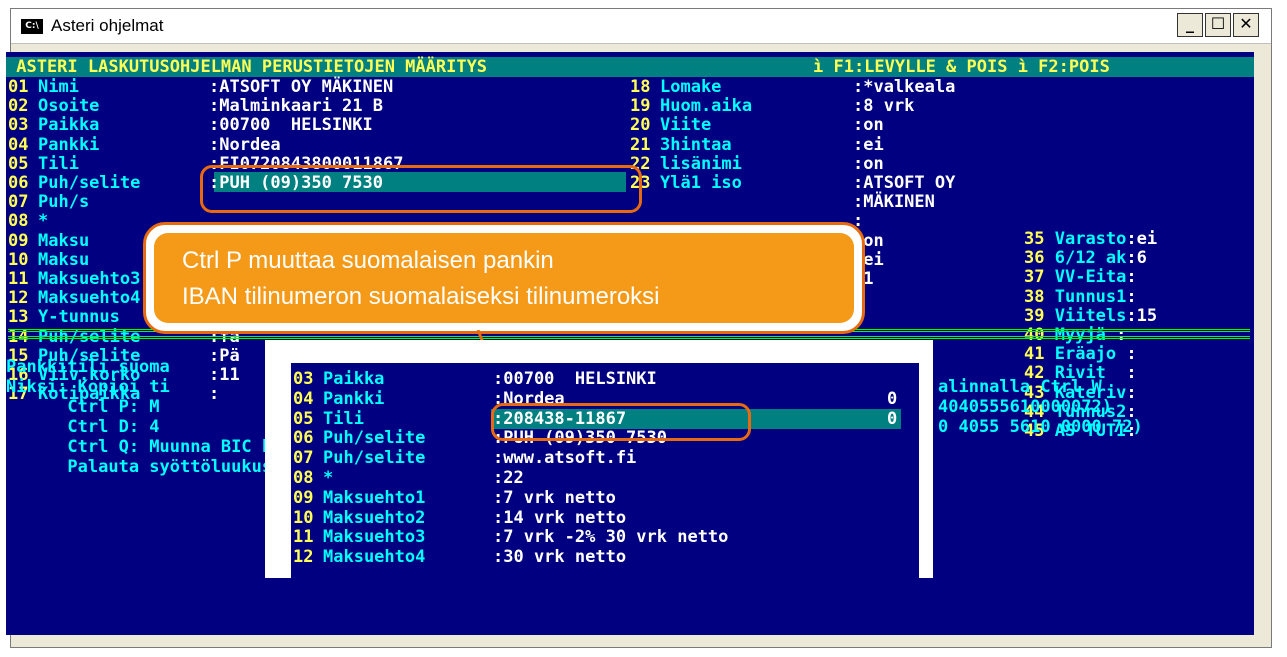  I want to click on field-value: :22, so click(508, 478).